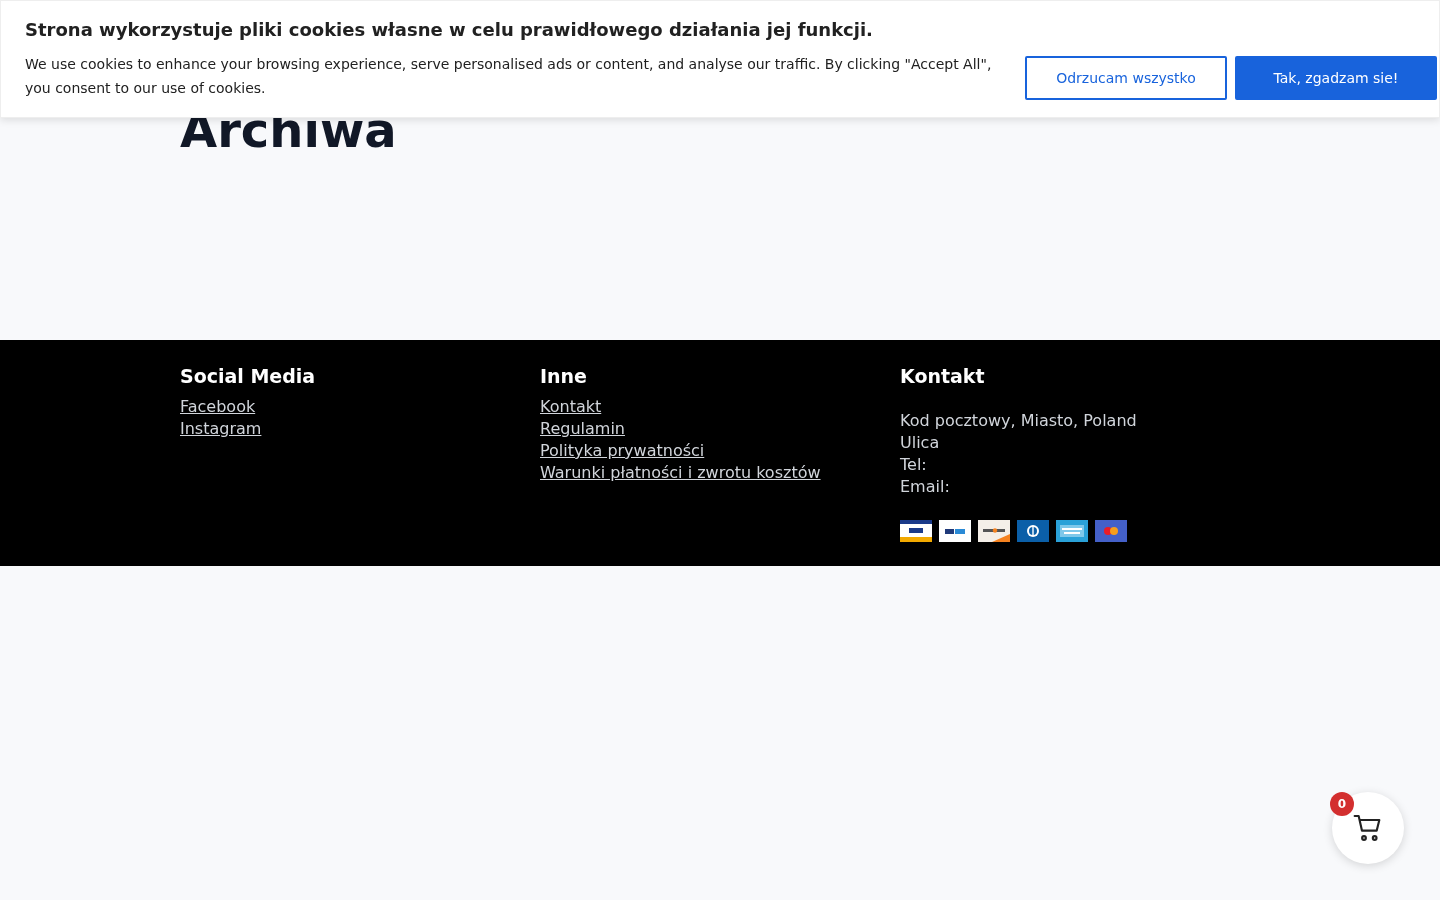 Image resolution: width=1440 pixels, height=900 pixels. What do you see at coordinates (1018, 421) in the screenshot?
I see `contact-line: Kod pocztowy, Miasto, Poland` at bounding box center [1018, 421].